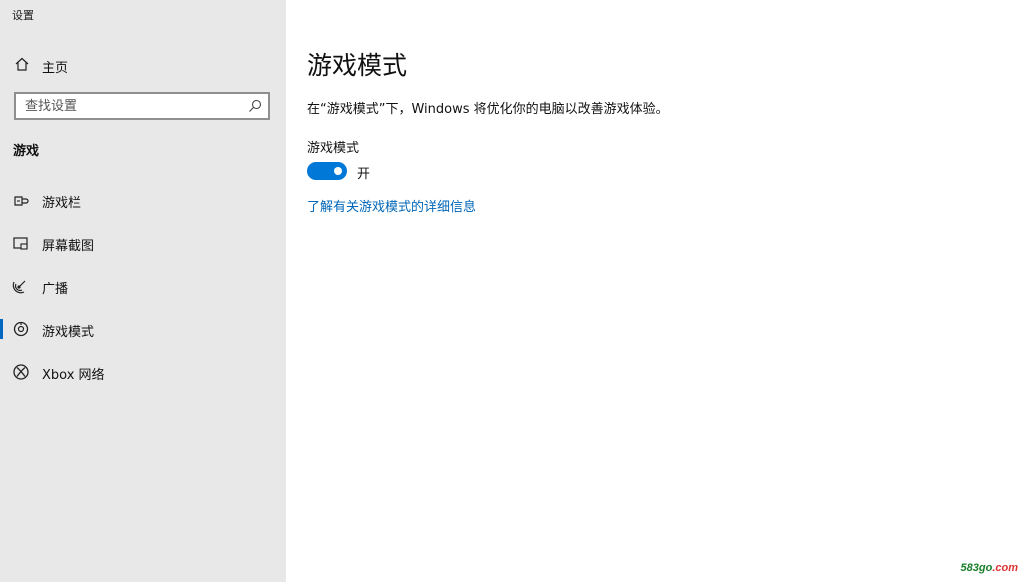 This screenshot has height=582, width=1024. What do you see at coordinates (976, 568) in the screenshot?
I see `watermark-text: 583go` at bounding box center [976, 568].